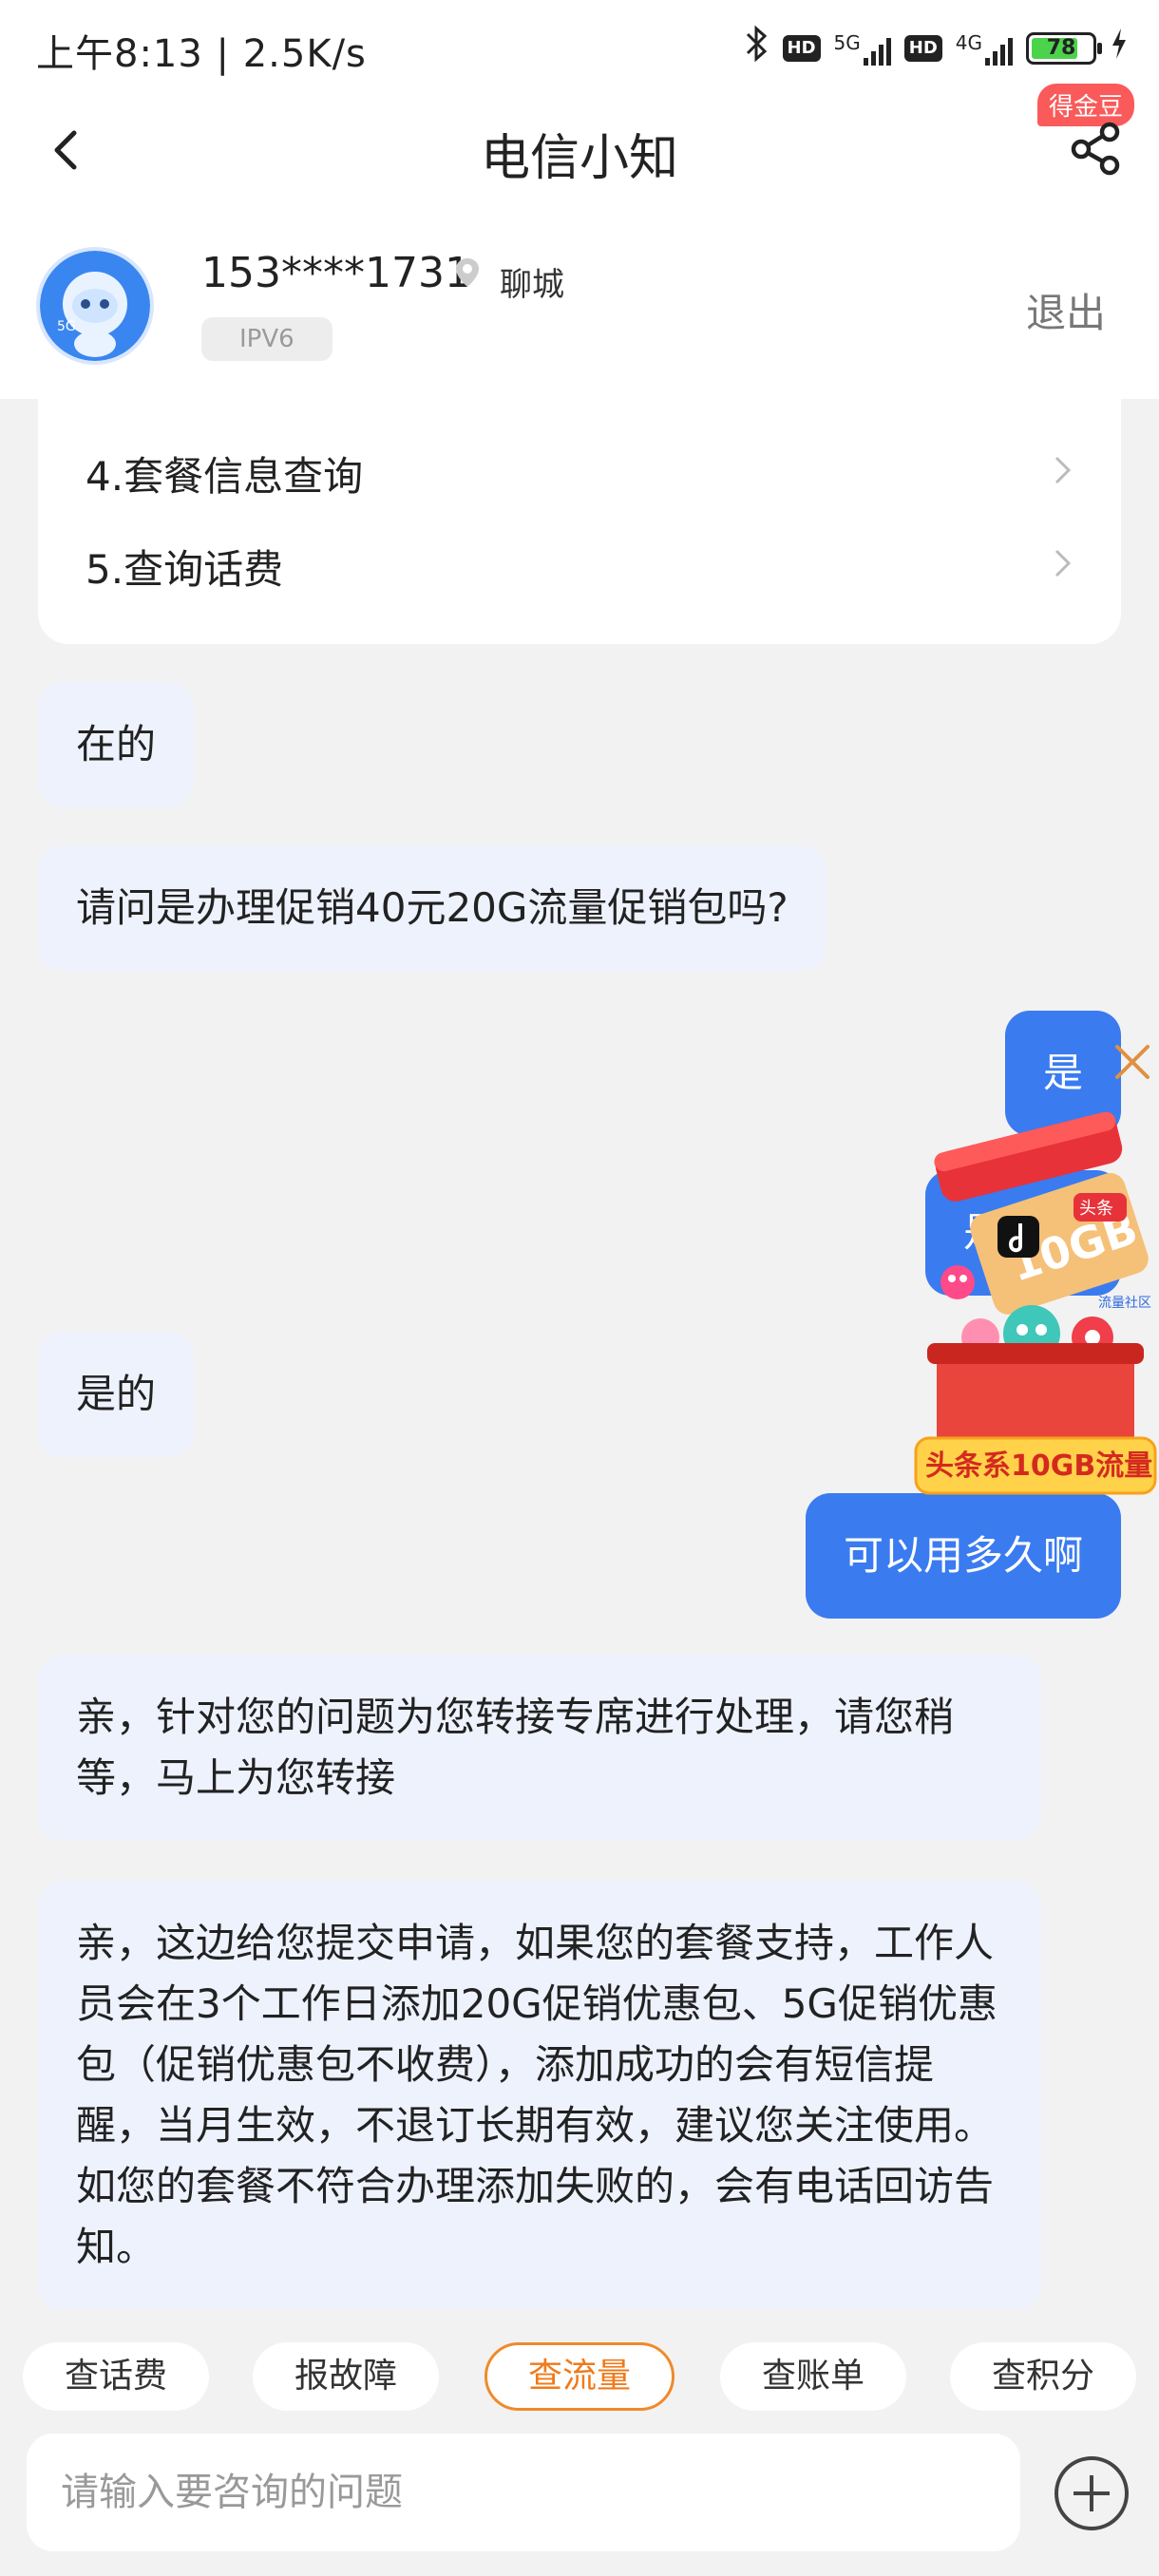 The width and height of the screenshot is (1159, 2576). I want to click on svg-text: 流量社区, so click(1124, 1303).